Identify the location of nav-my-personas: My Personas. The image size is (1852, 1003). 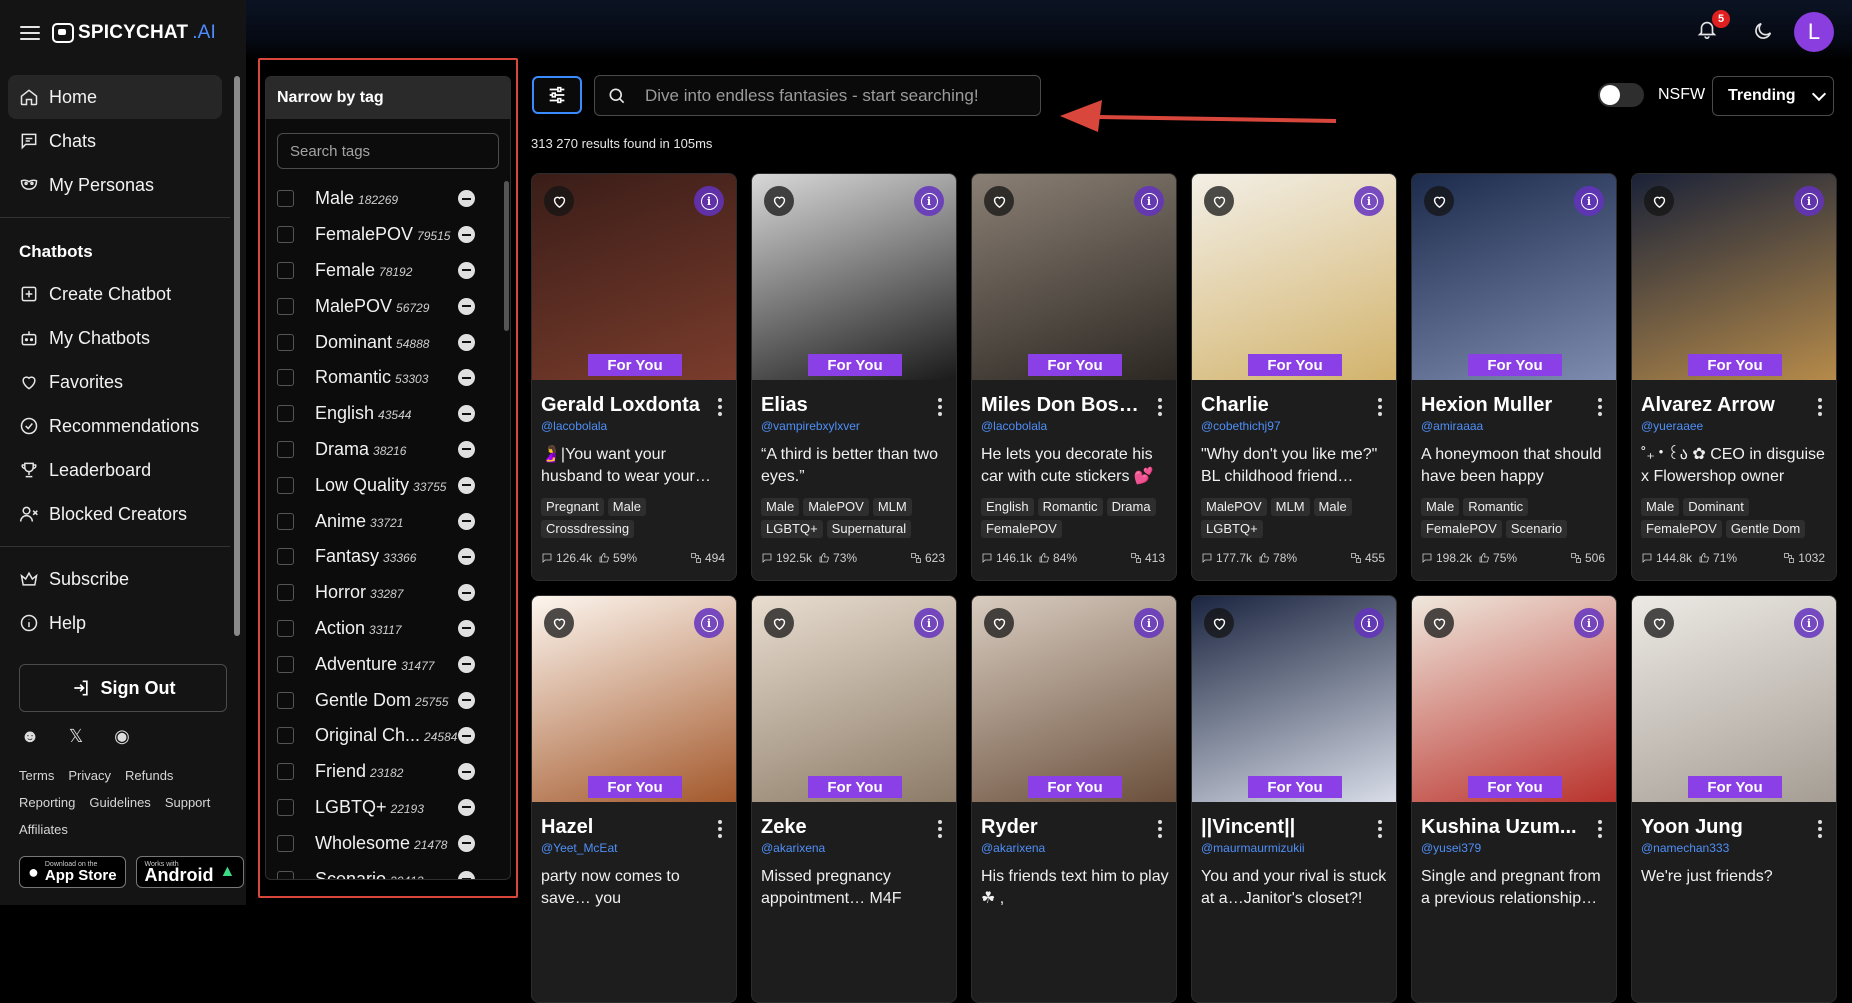
(115, 185).